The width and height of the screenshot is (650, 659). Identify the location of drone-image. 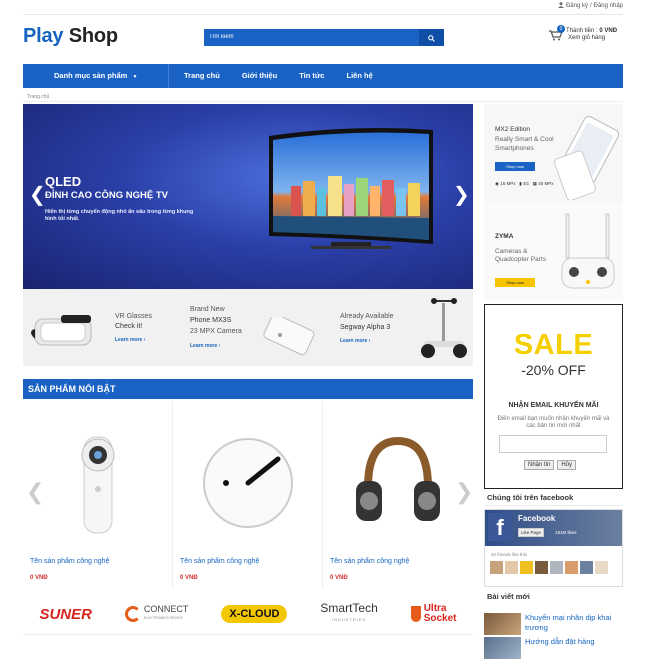
(588, 251).